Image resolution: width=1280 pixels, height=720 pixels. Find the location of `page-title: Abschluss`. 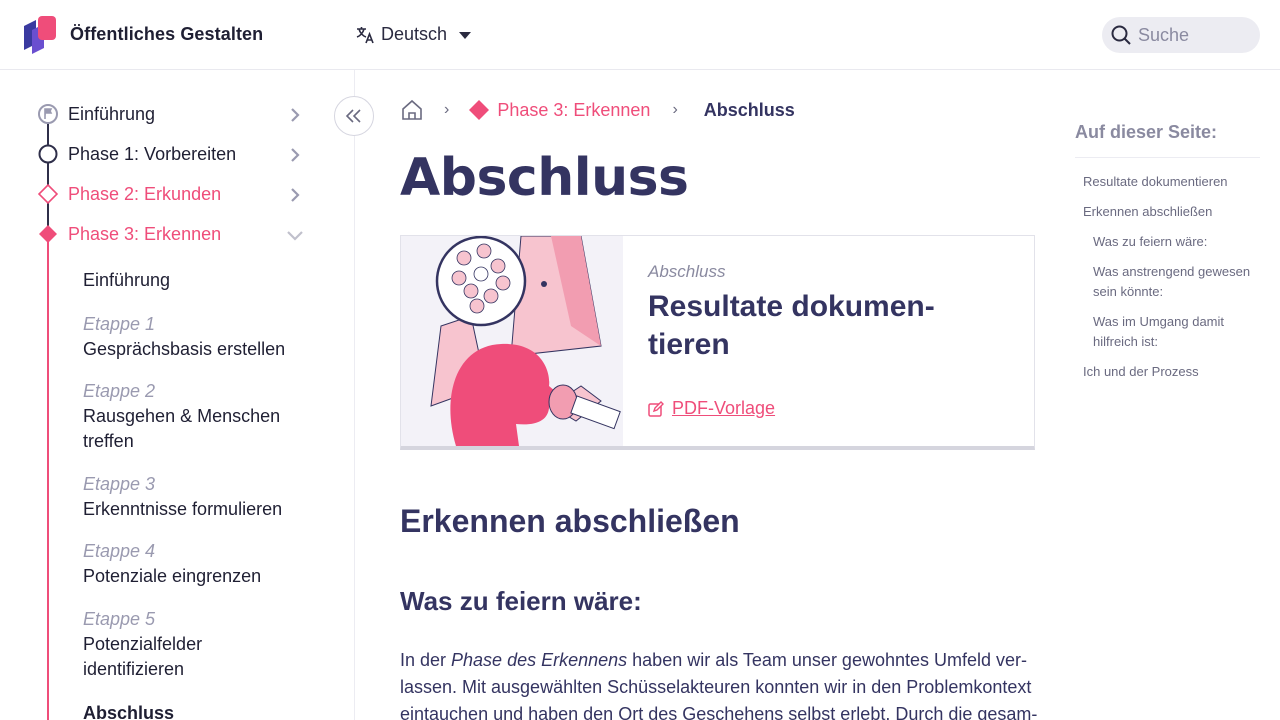

page-title: Abschluss is located at coordinates (544, 178).